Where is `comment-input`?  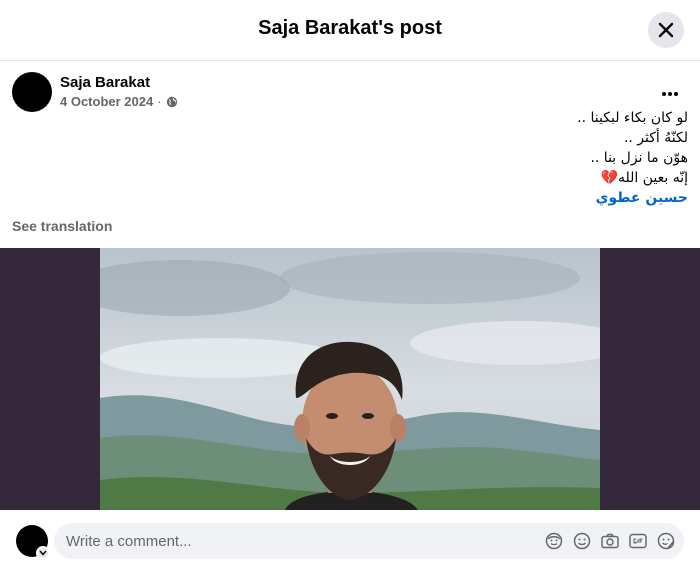
comment-input is located at coordinates (301, 541).